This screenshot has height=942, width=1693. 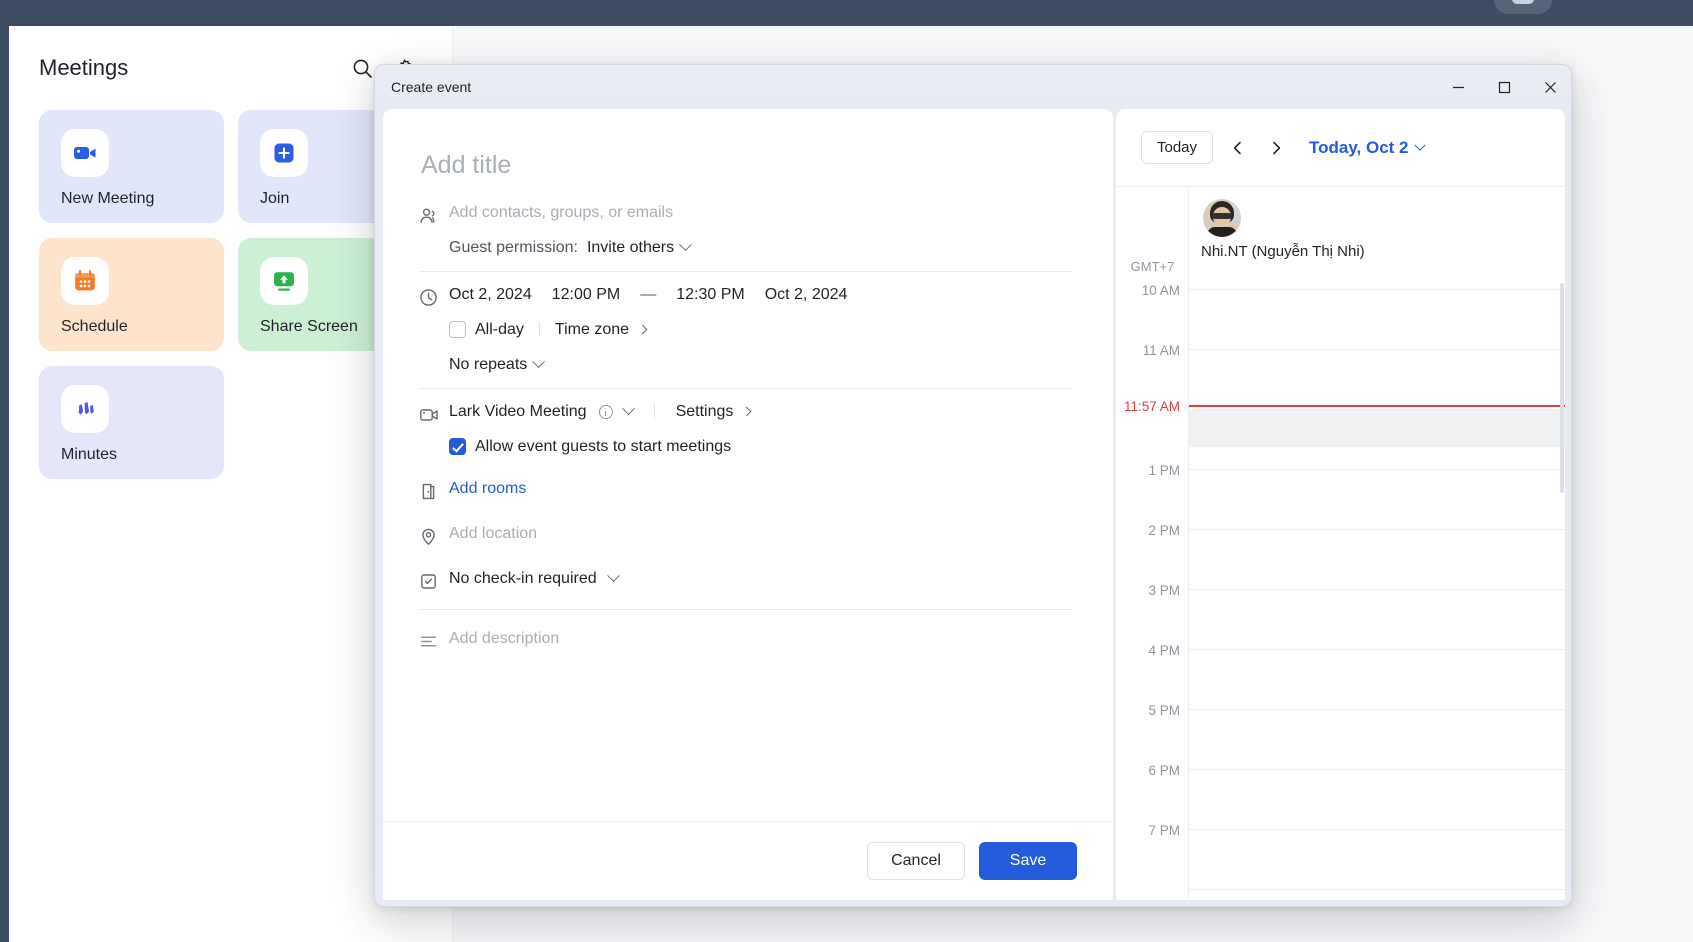 What do you see at coordinates (806, 295) in the screenshot?
I see `end-date-field: Oct 2, 2024` at bounding box center [806, 295].